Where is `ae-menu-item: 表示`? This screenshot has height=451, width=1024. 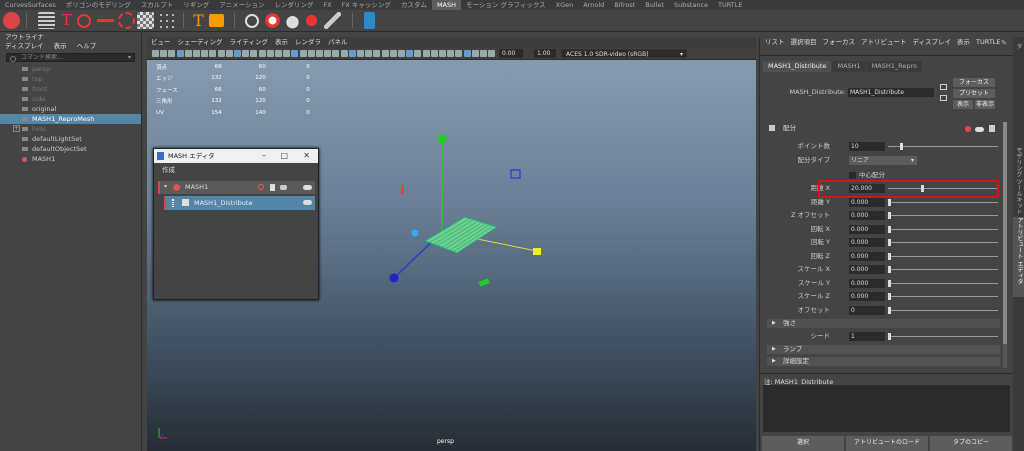
ae-menu-item: 表示 is located at coordinates (963, 42).